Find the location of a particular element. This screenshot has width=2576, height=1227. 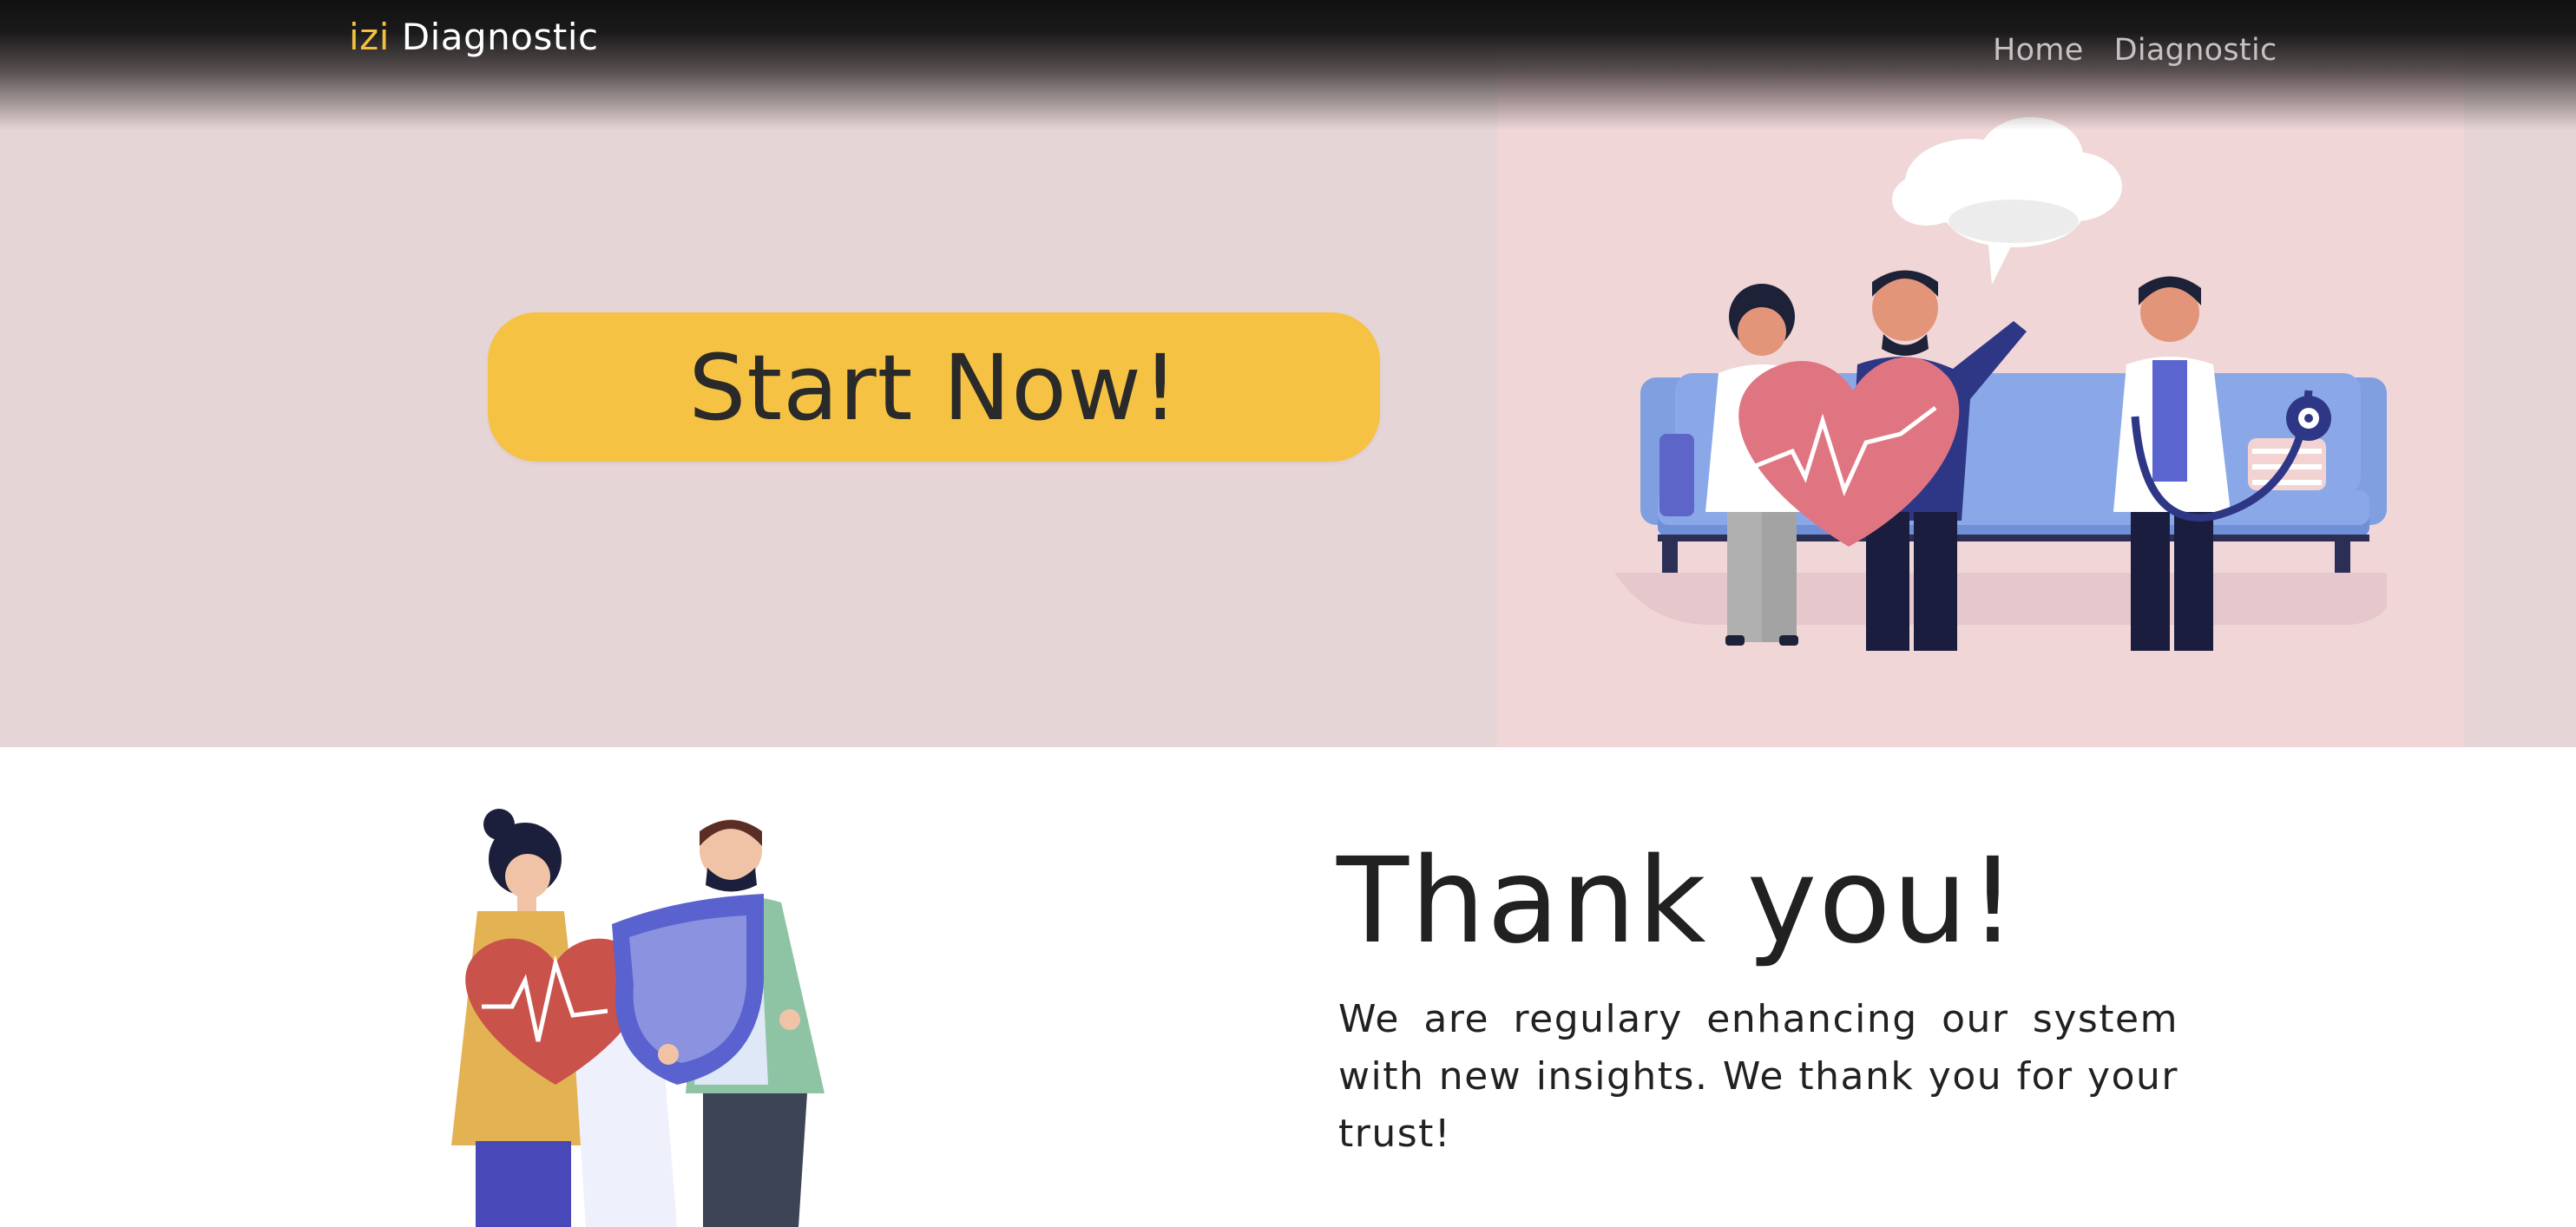

nav-link-home: Home is located at coordinates (2039, 51).